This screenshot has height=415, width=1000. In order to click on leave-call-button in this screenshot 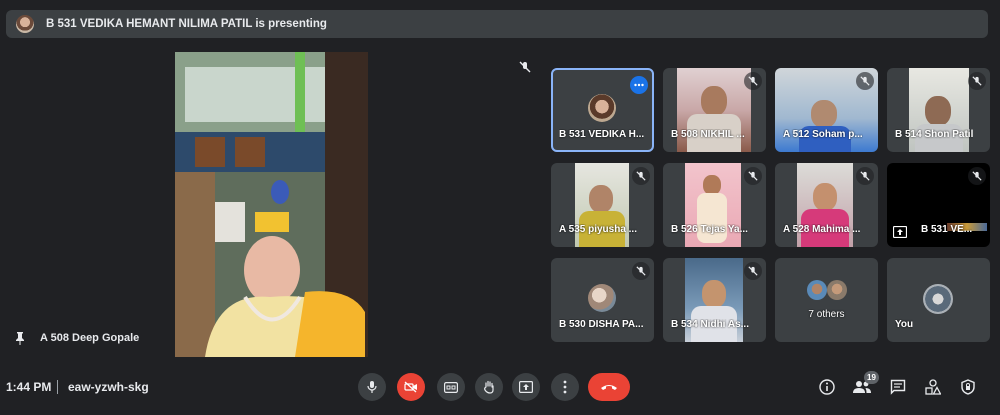, I will do `click(609, 387)`.